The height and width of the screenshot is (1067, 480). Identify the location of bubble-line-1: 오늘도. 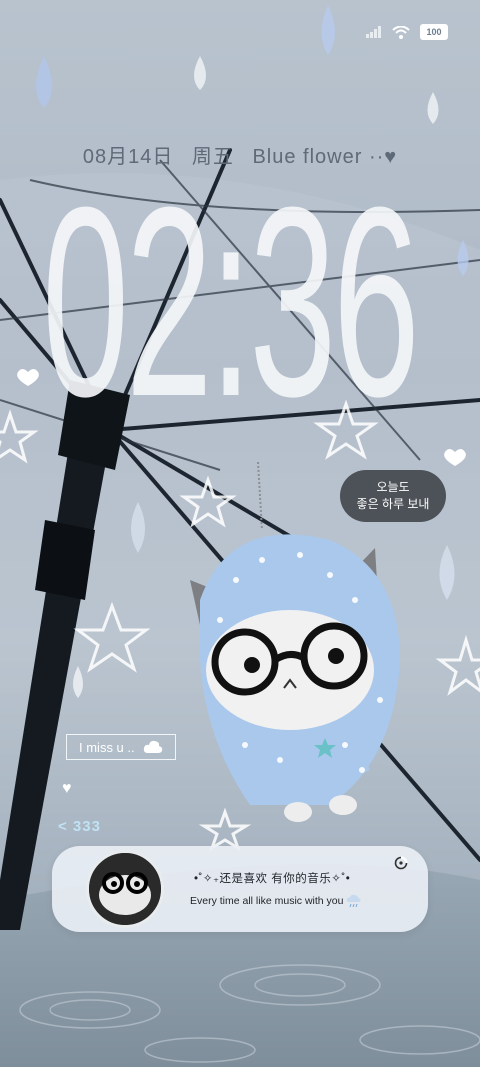
(393, 487).